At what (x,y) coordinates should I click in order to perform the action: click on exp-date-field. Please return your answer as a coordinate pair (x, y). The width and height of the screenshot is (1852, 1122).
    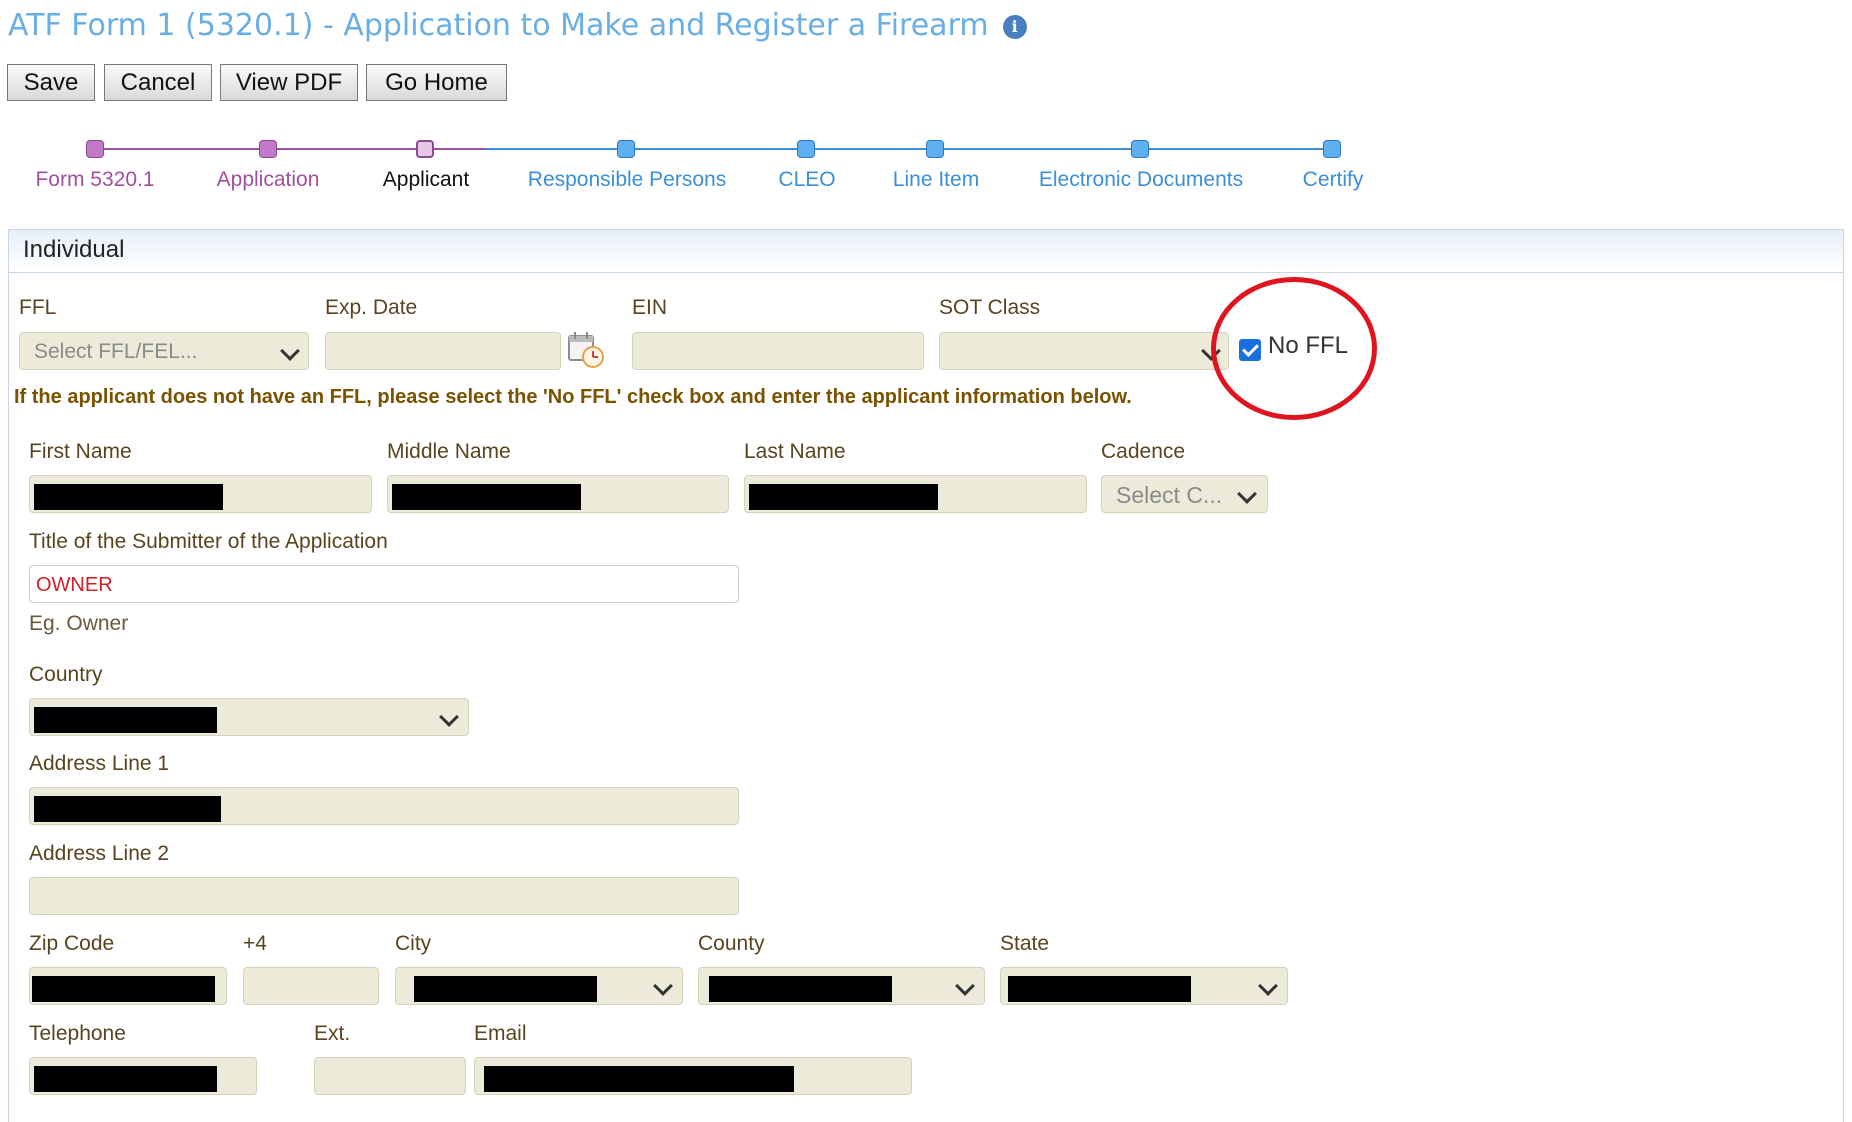
    Looking at the image, I should click on (443, 351).